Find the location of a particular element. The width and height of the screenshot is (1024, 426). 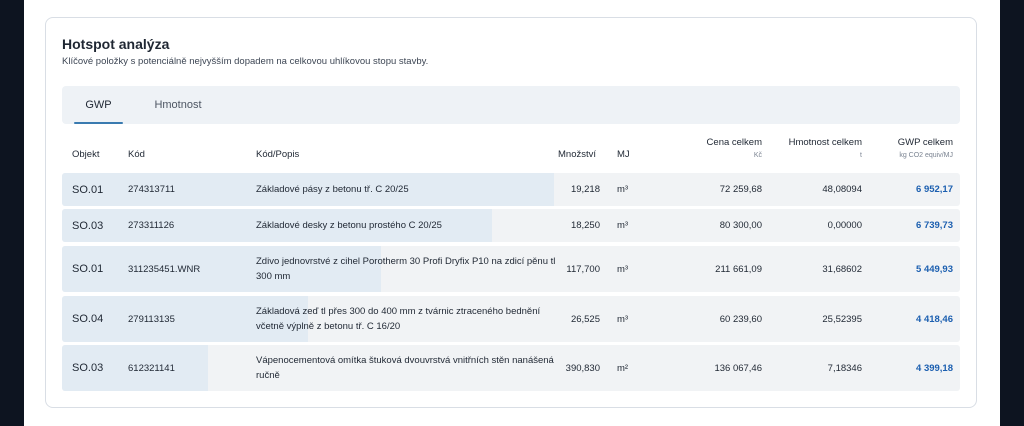

cell-hmotnost: 25,52395 is located at coordinates (842, 319).